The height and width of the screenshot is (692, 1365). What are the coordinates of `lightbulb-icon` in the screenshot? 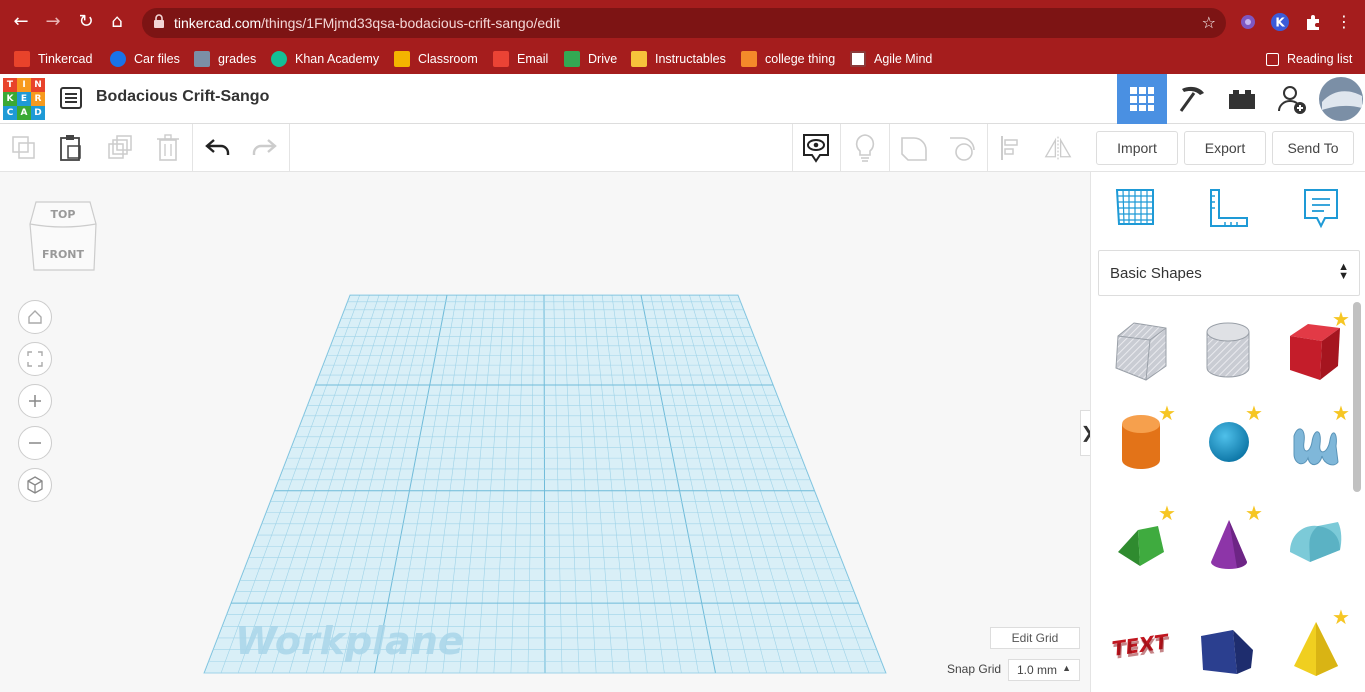 It's located at (865, 148).